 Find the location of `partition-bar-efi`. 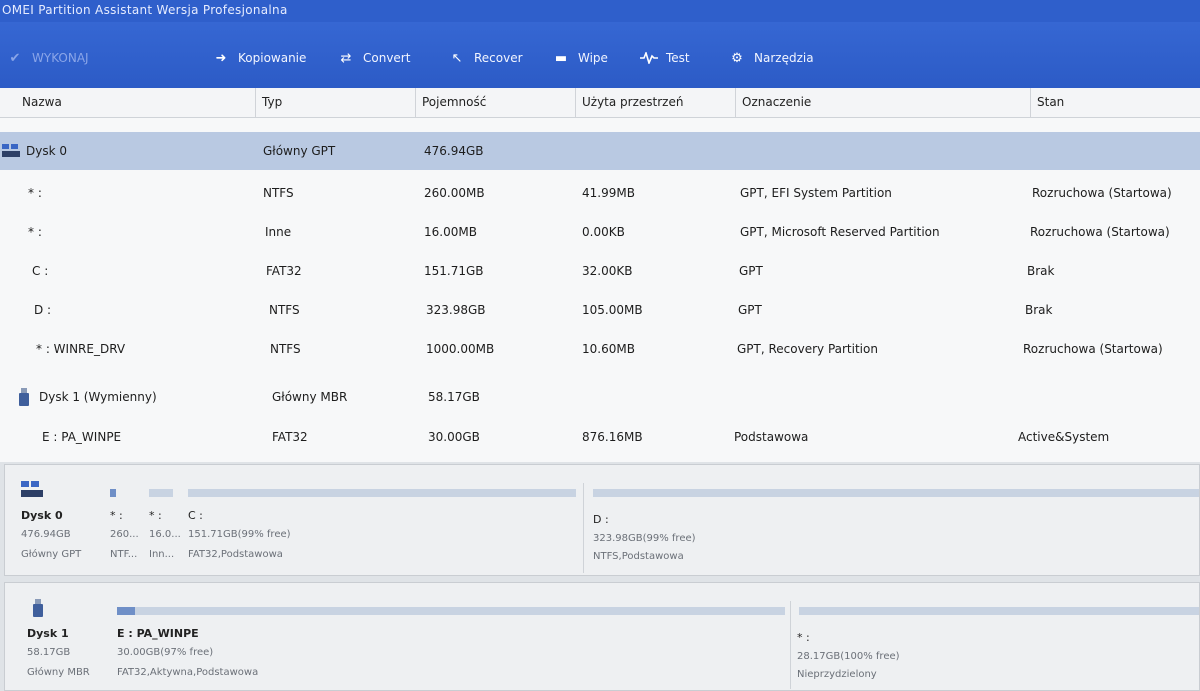

partition-bar-efi is located at coordinates (113, 493).